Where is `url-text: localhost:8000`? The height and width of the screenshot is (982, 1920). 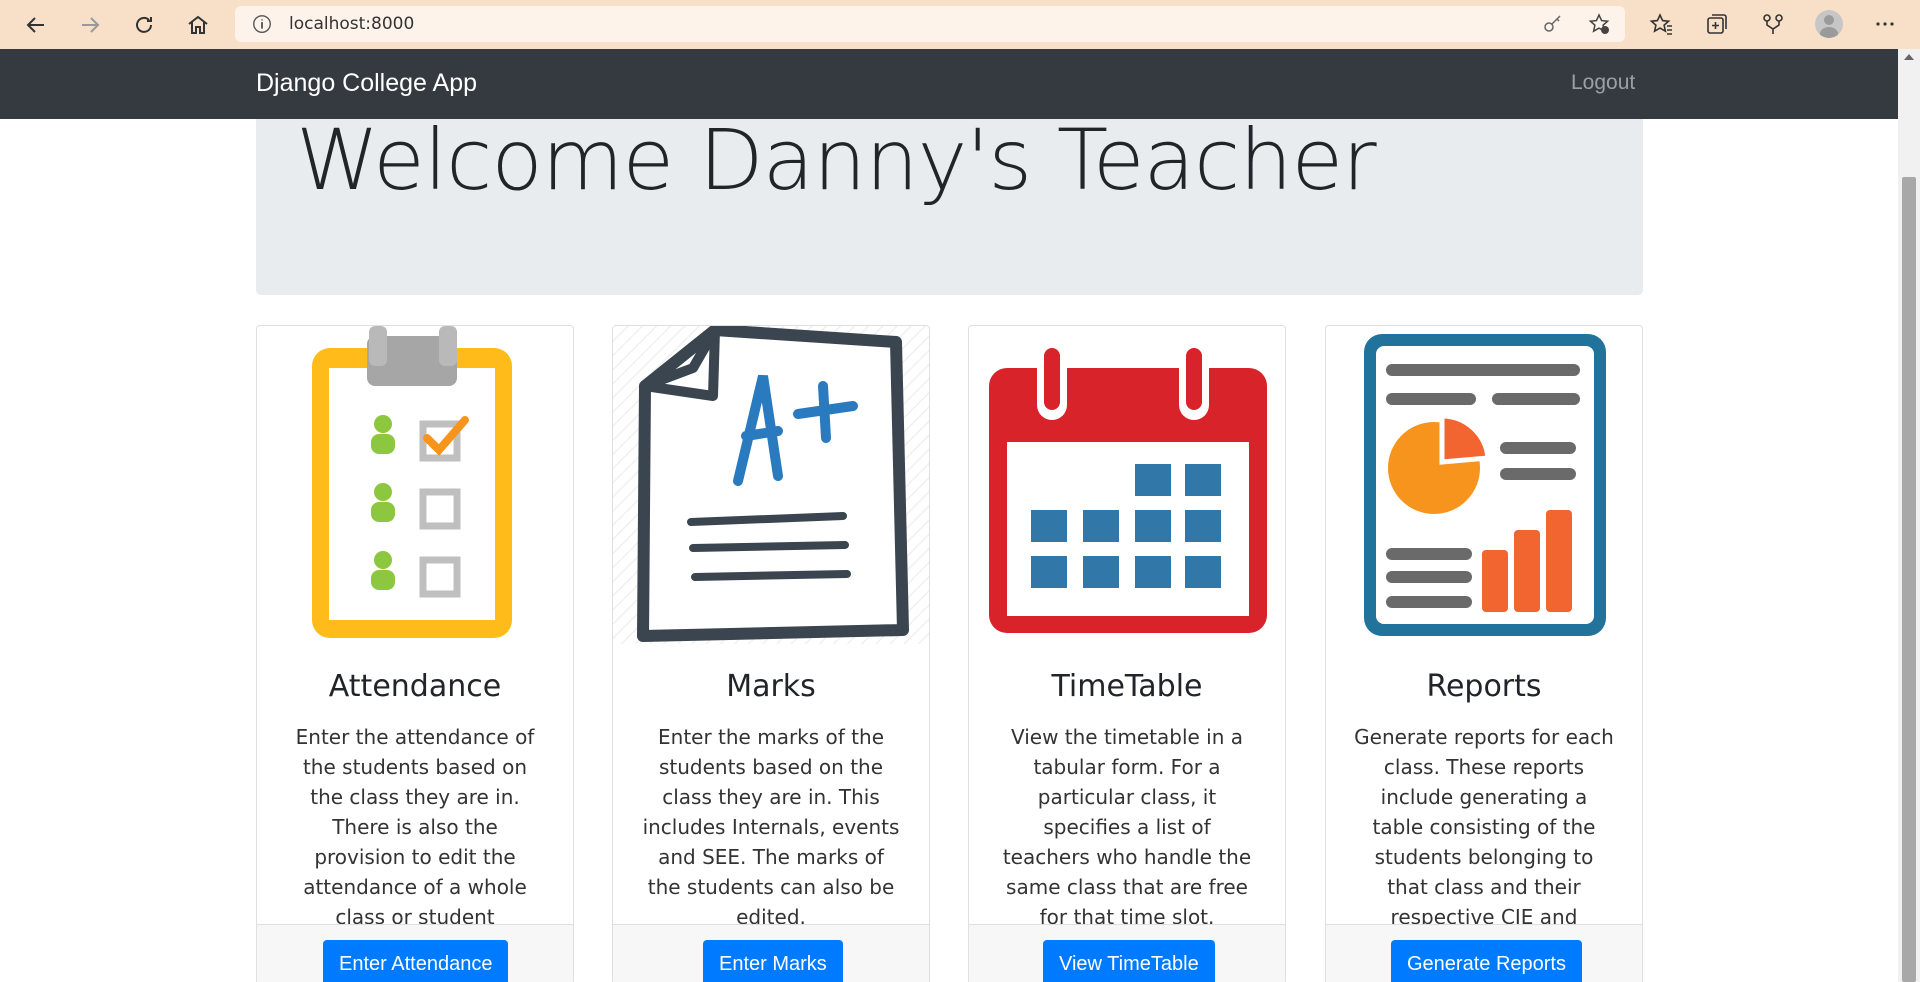 url-text: localhost:8000 is located at coordinates (351, 24).